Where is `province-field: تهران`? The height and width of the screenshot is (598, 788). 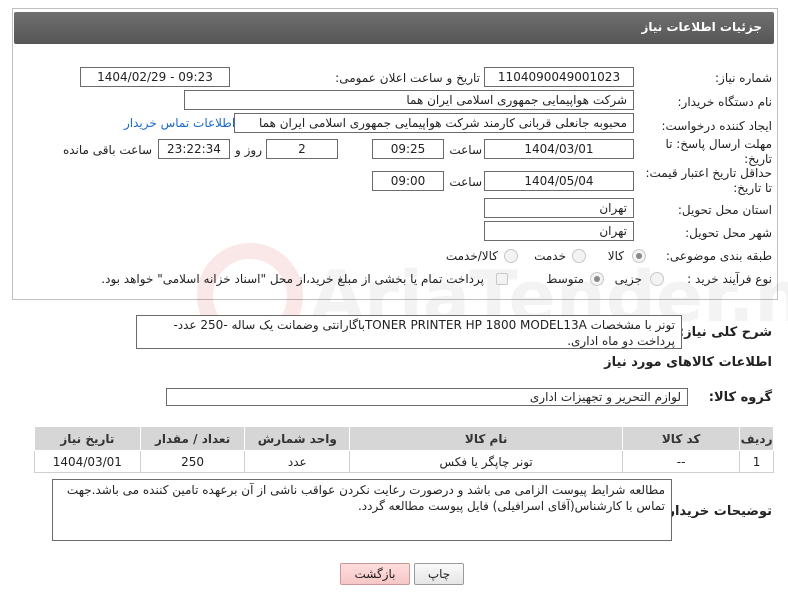
province-field: تهران is located at coordinates (559, 208).